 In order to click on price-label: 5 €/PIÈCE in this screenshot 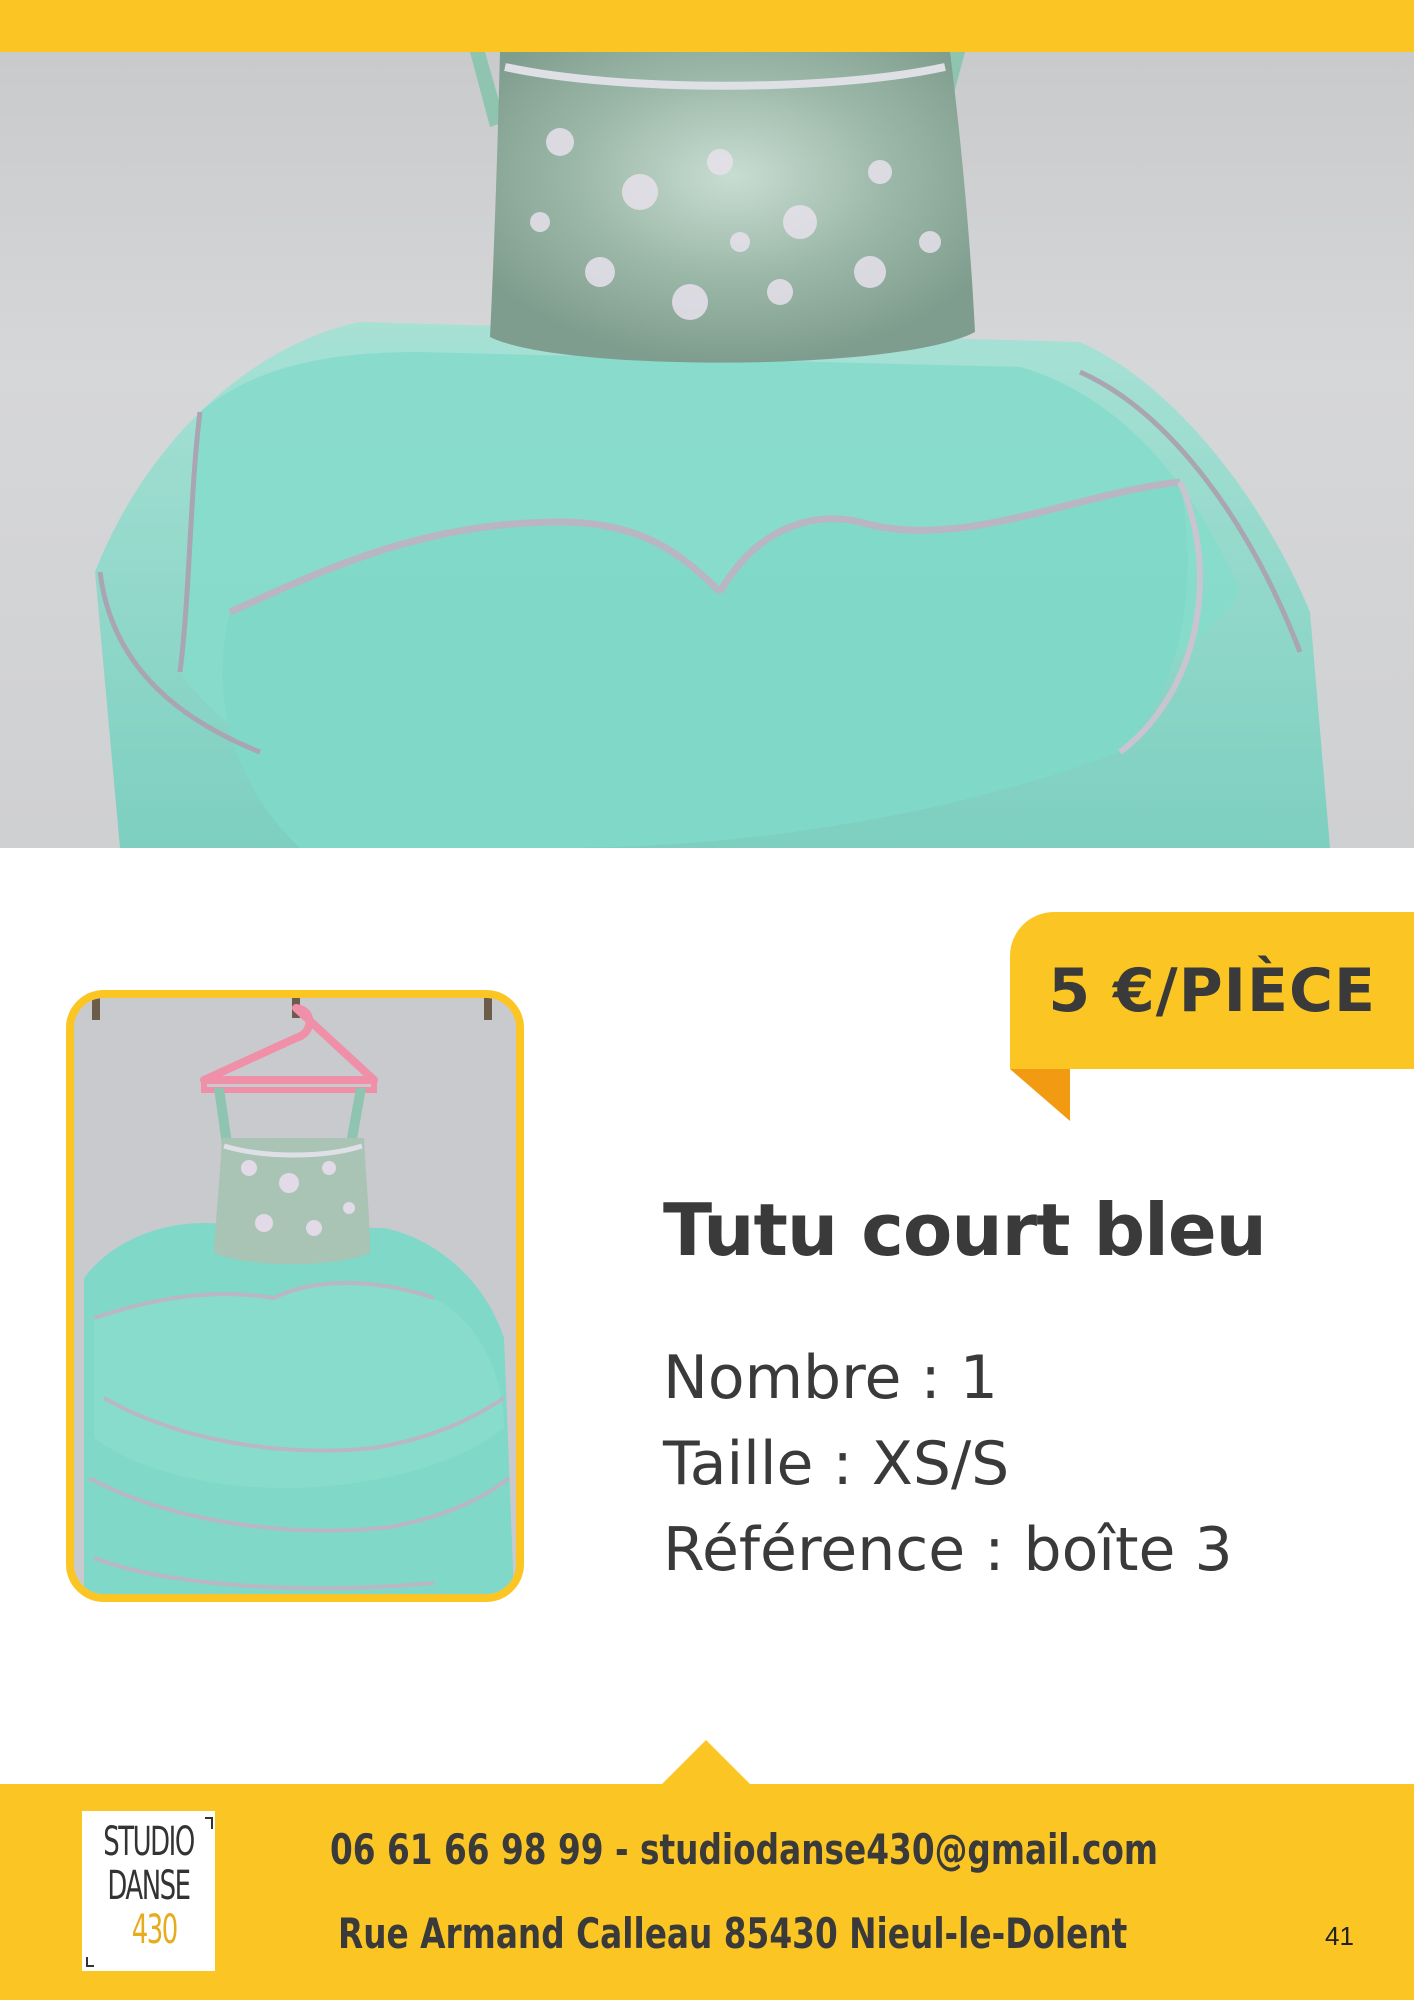, I will do `click(1212, 990)`.